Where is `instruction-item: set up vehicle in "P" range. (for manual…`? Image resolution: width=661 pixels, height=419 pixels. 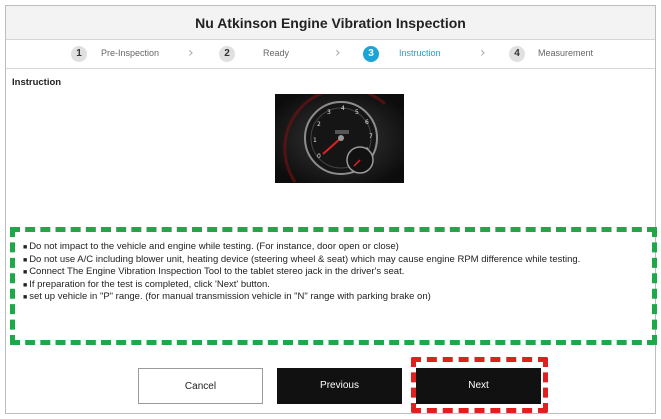 instruction-item: set up vehicle in "P" range. (for manual… is located at coordinates (337, 297).